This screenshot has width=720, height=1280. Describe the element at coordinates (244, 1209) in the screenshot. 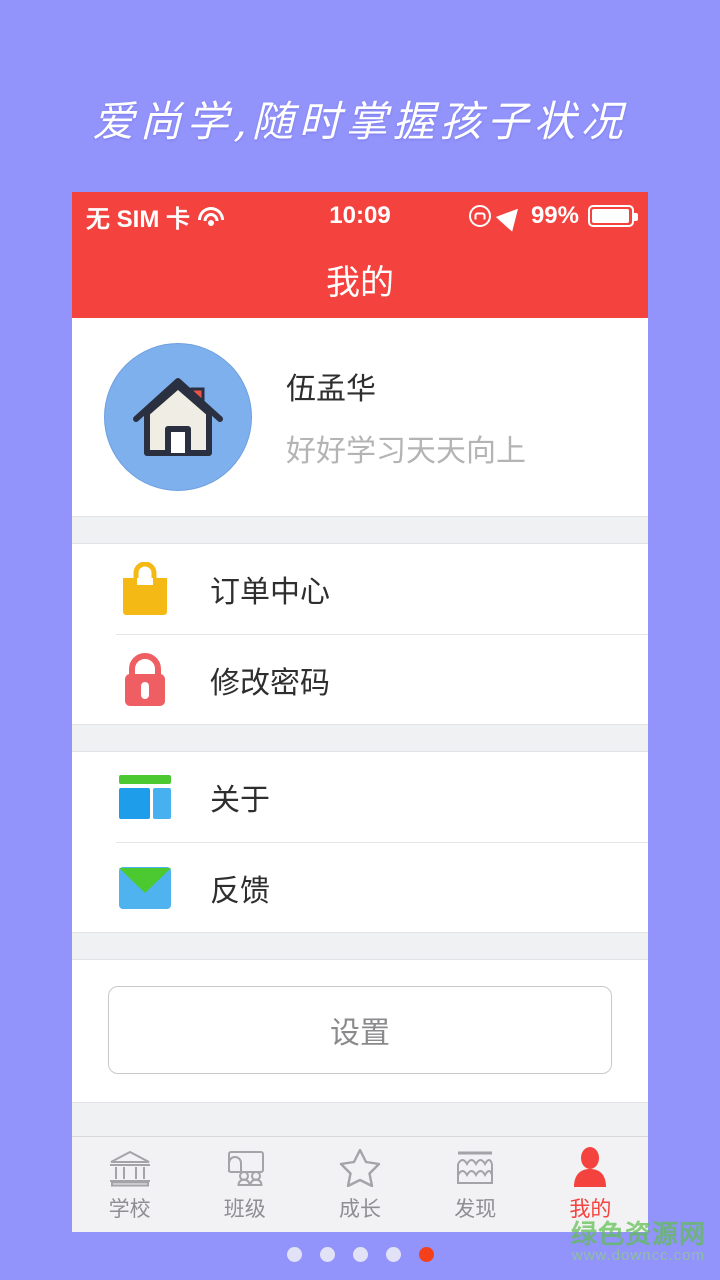

I see `tab-label: 班级` at that location.